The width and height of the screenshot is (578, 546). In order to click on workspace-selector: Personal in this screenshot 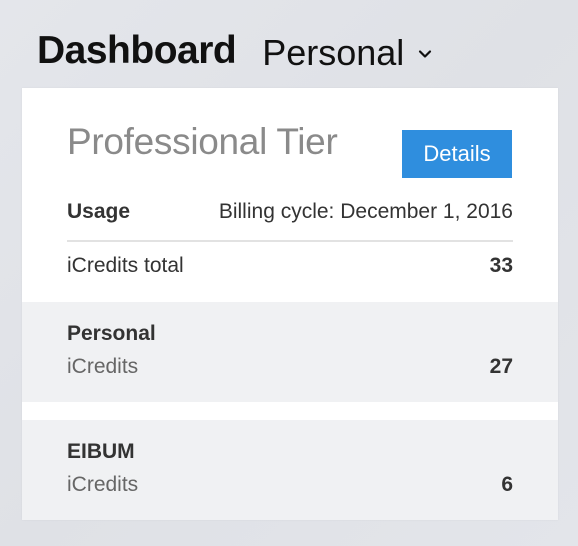, I will do `click(347, 53)`.